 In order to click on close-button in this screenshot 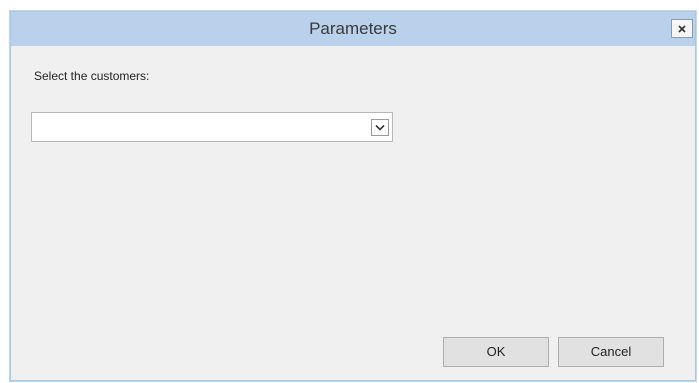, I will do `click(682, 28)`.